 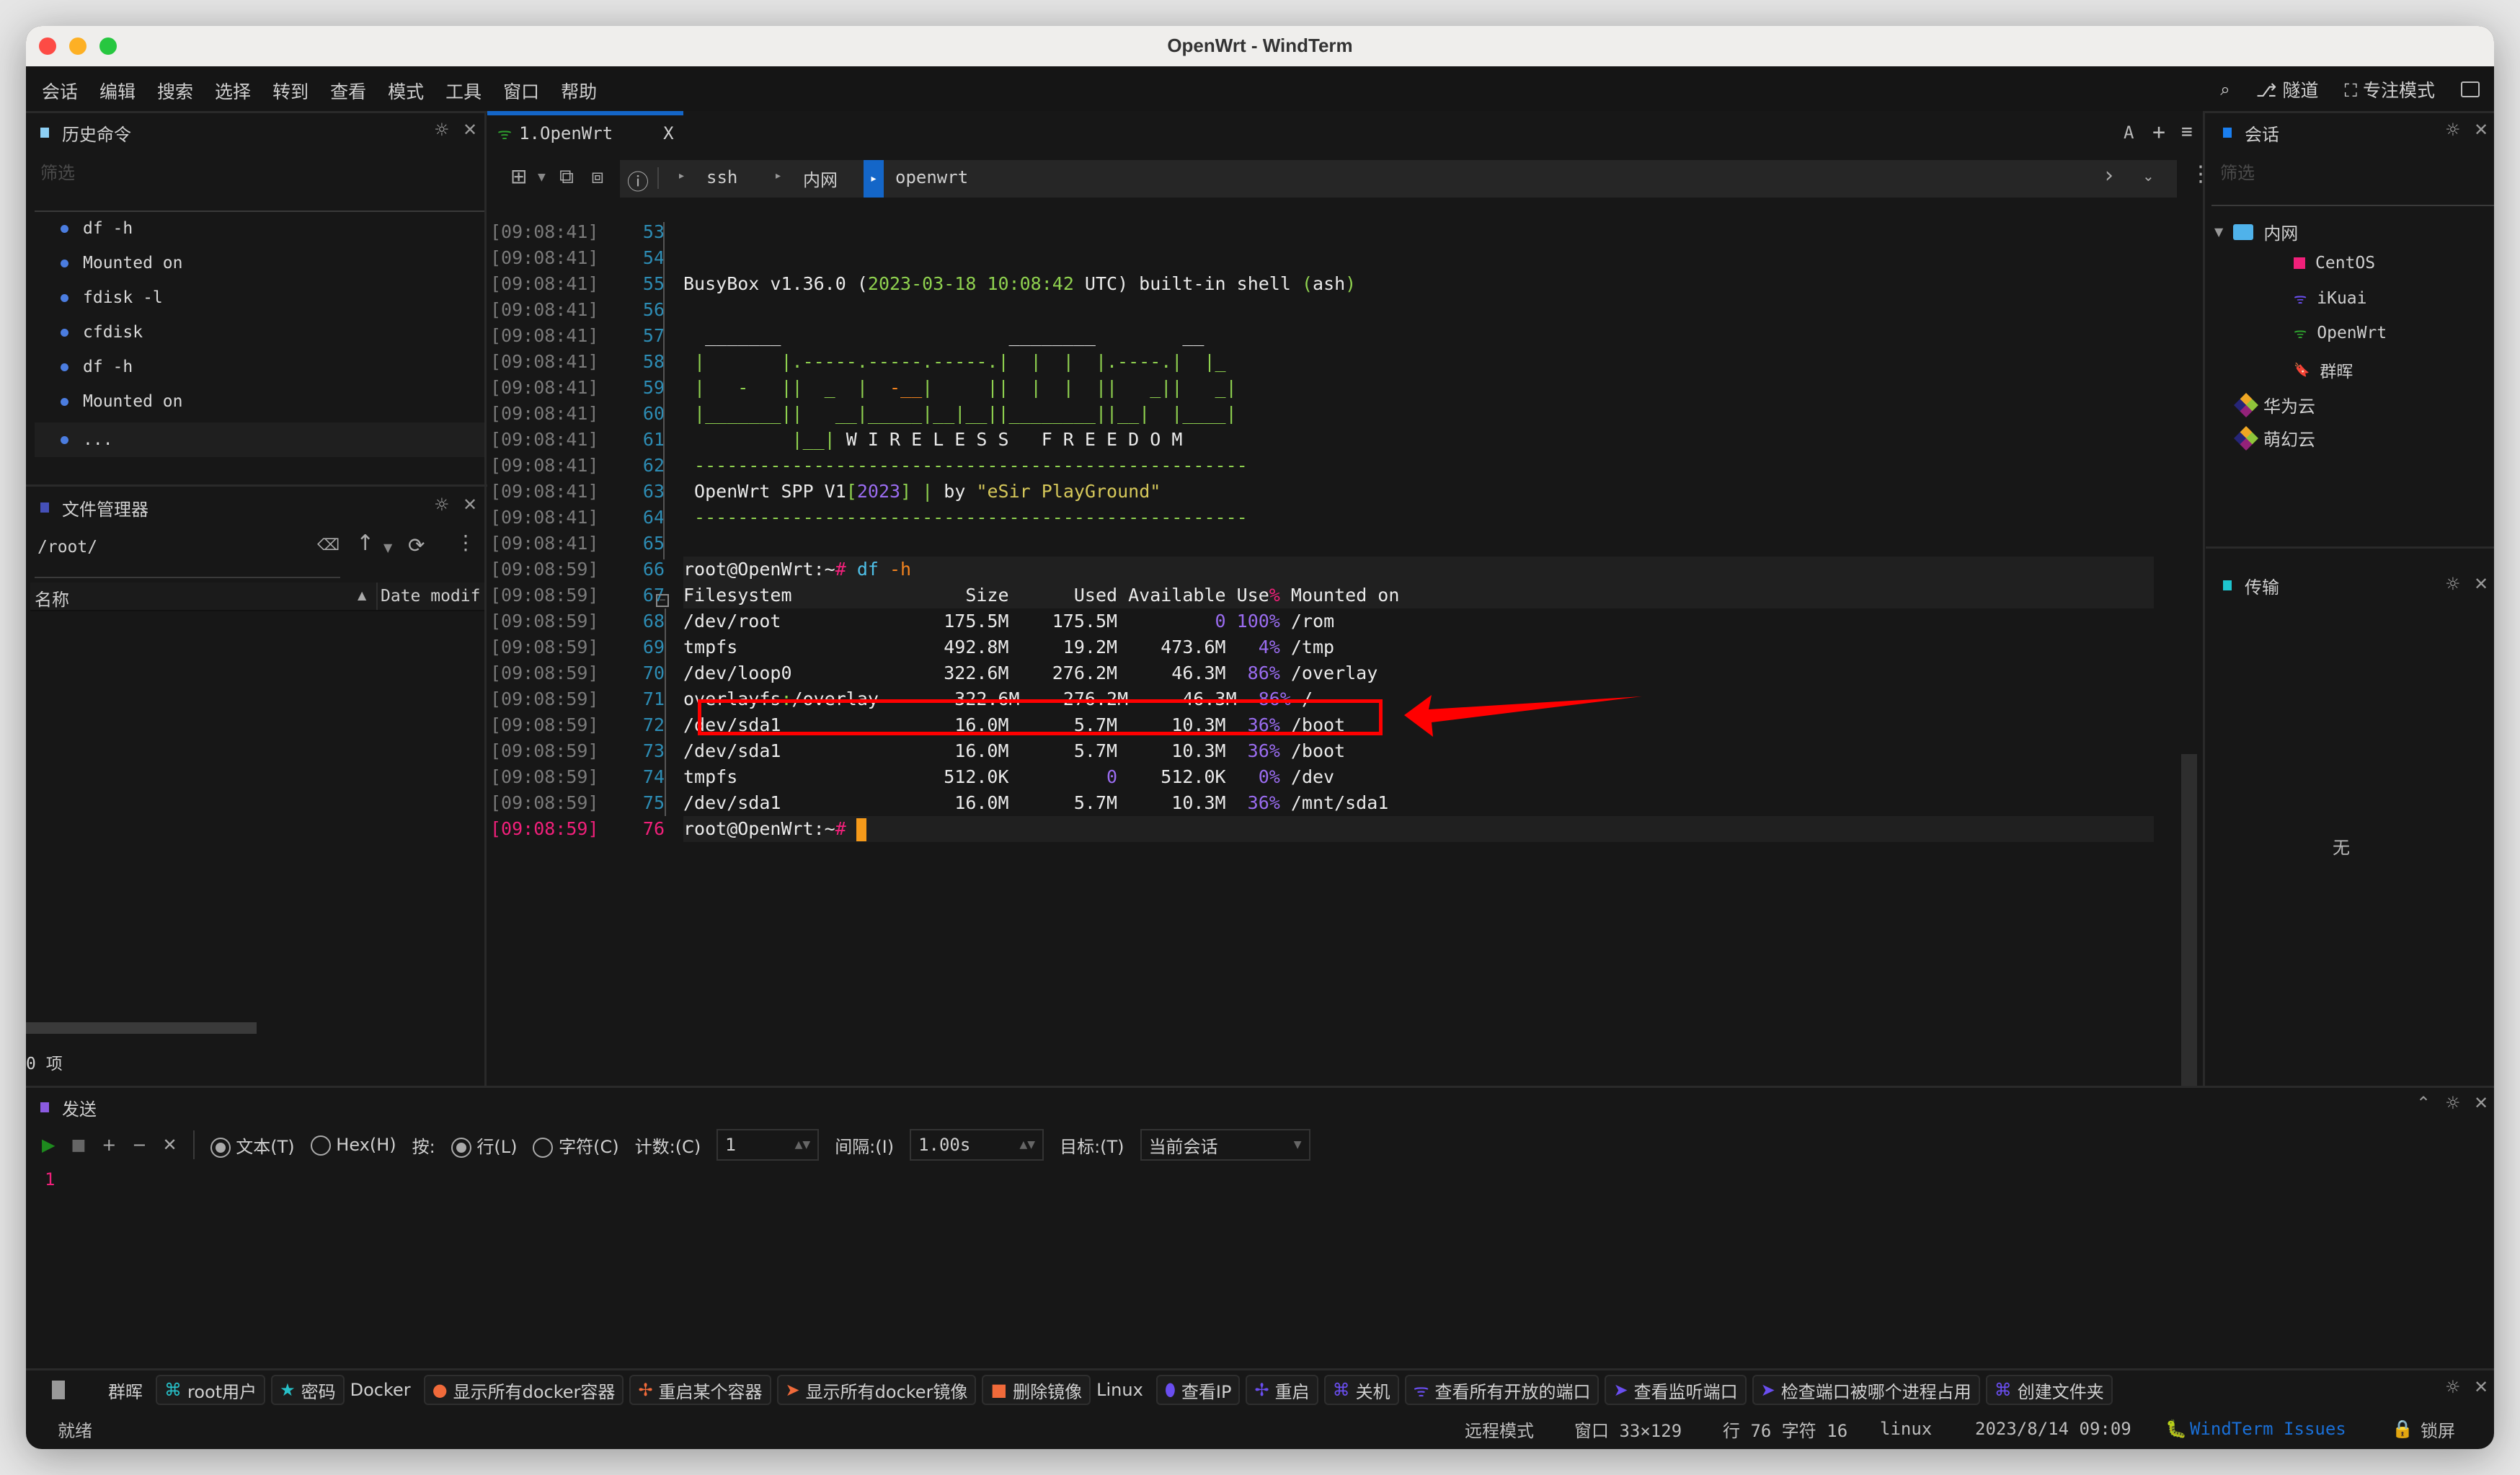 What do you see at coordinates (58, 1390) in the screenshot?
I see `quickbar-toggle-icon` at bounding box center [58, 1390].